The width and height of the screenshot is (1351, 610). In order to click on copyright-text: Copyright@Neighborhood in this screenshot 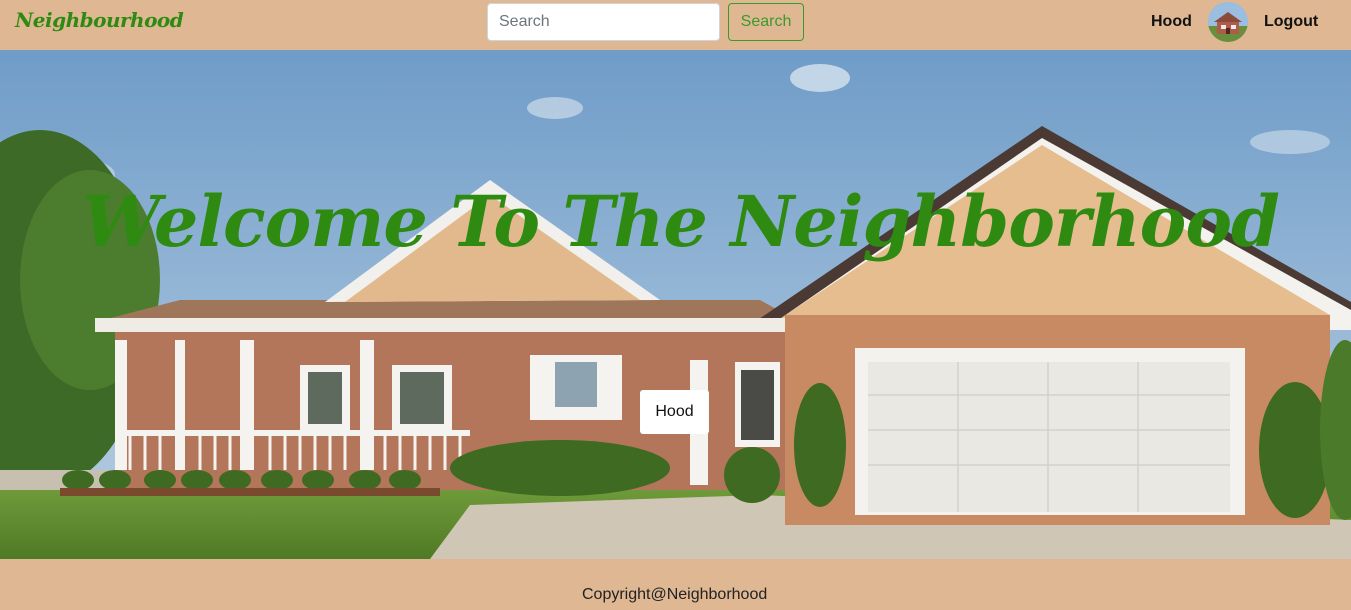, I will do `click(675, 594)`.